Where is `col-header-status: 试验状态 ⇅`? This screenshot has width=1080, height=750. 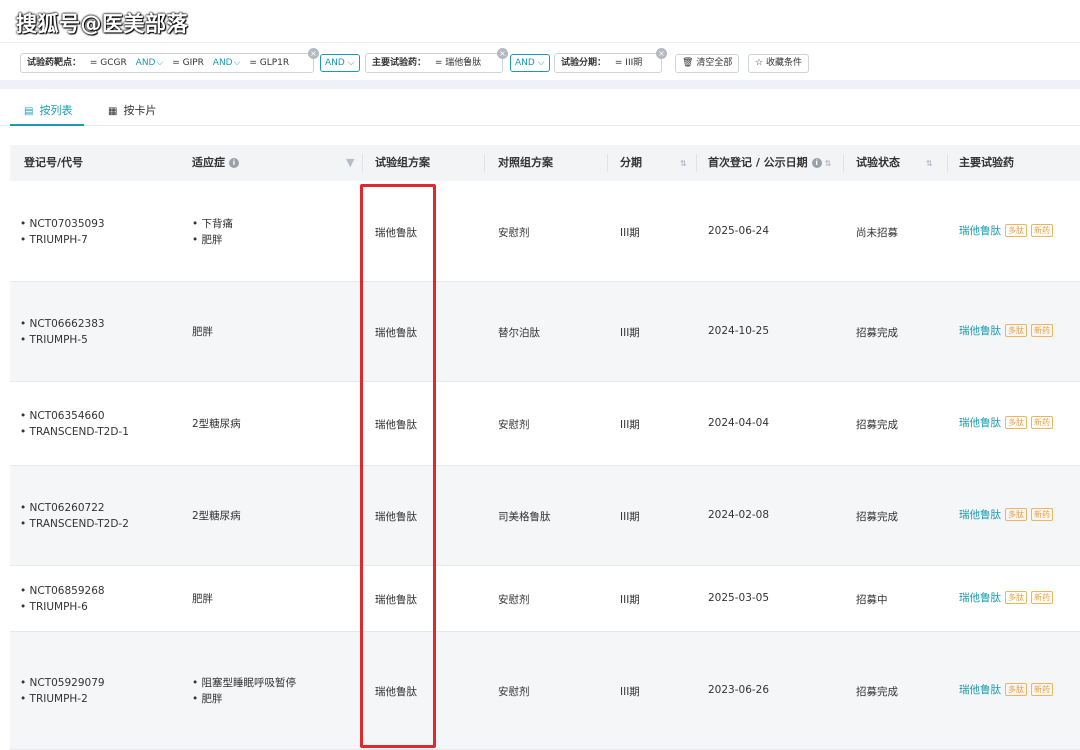 col-header-status: 试验状态 ⇅ is located at coordinates (894, 163).